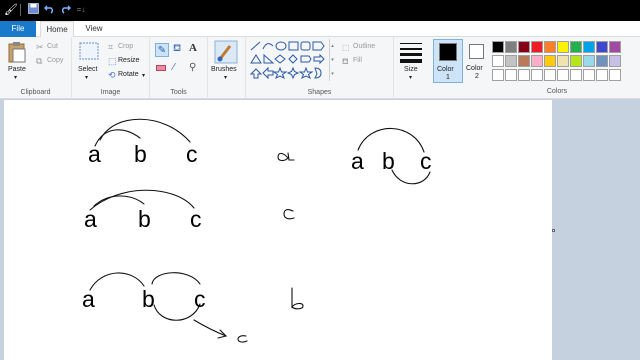  Describe the element at coordinates (36, 68) in the screenshot. I see `clipboard-group: Paste ▾ ✂ Cut ⧉ Copy Clipboard` at that location.